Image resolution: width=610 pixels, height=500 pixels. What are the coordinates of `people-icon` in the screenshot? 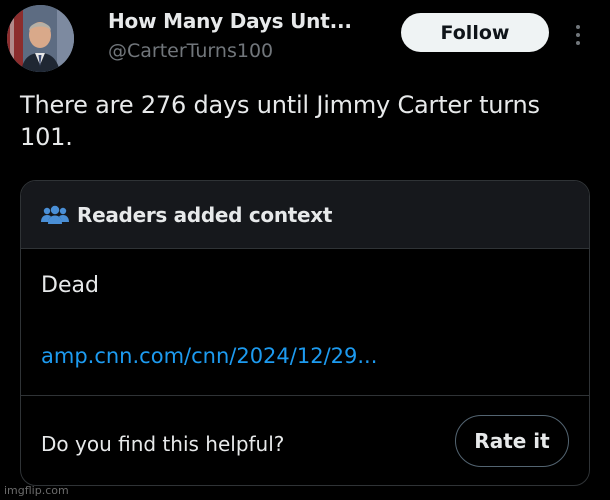 It's located at (55, 215).